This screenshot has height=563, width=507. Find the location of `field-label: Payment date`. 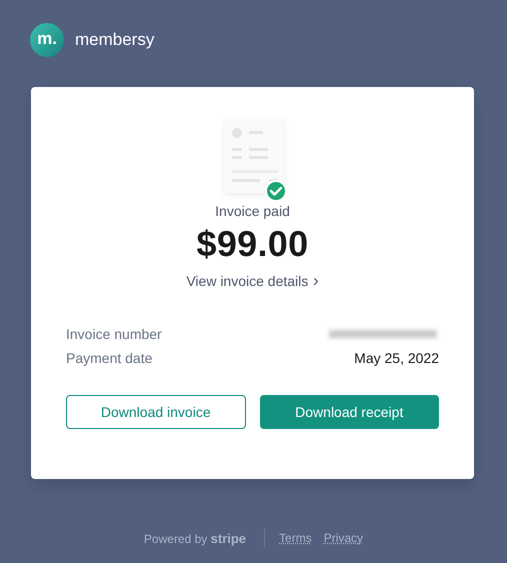

field-label: Payment date is located at coordinates (109, 358).